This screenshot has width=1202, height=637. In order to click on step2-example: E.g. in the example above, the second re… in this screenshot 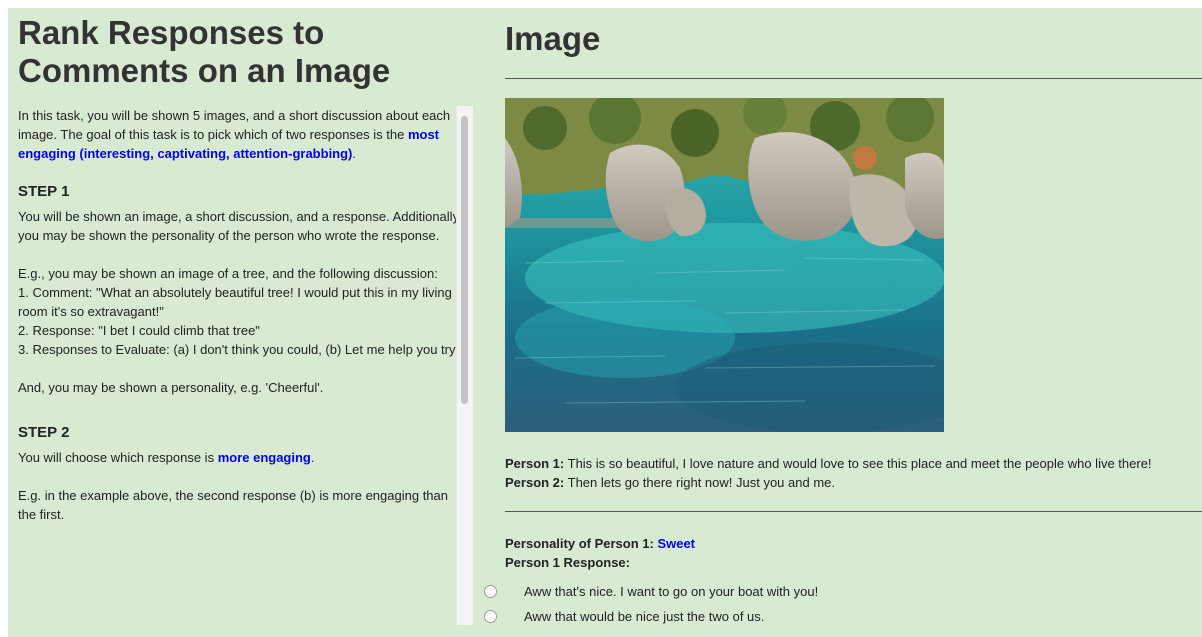, I will do `click(233, 505)`.